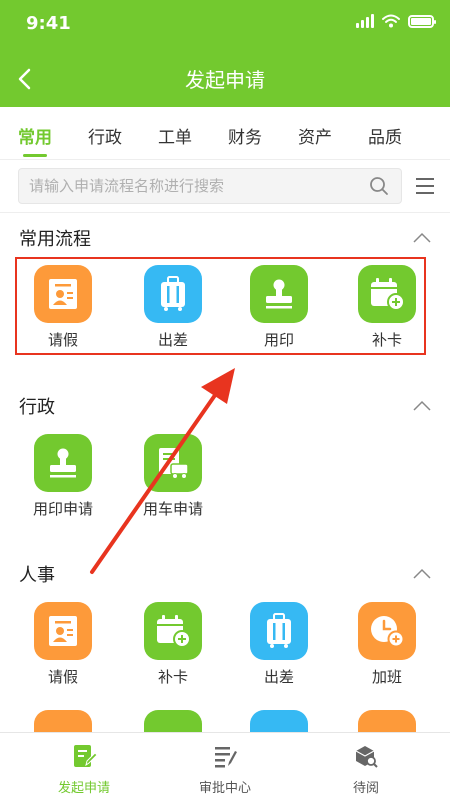  I want to click on status-time: 9:41, so click(48, 23).